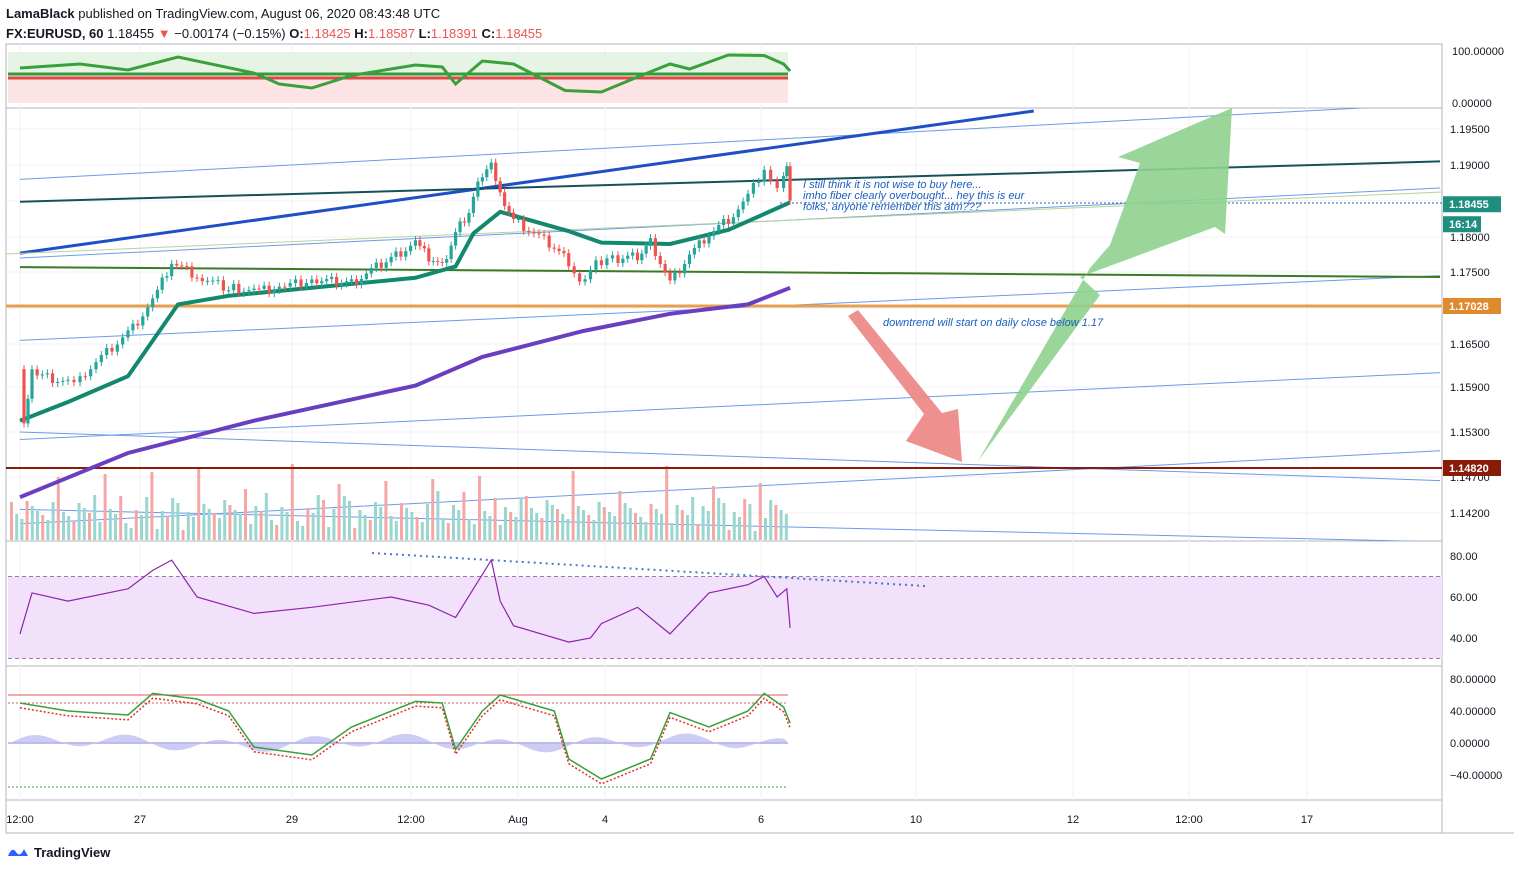 This screenshot has height=870, width=1520. What do you see at coordinates (1478, 52) in the screenshot?
I see `osc-axis-100: 100.00000` at bounding box center [1478, 52].